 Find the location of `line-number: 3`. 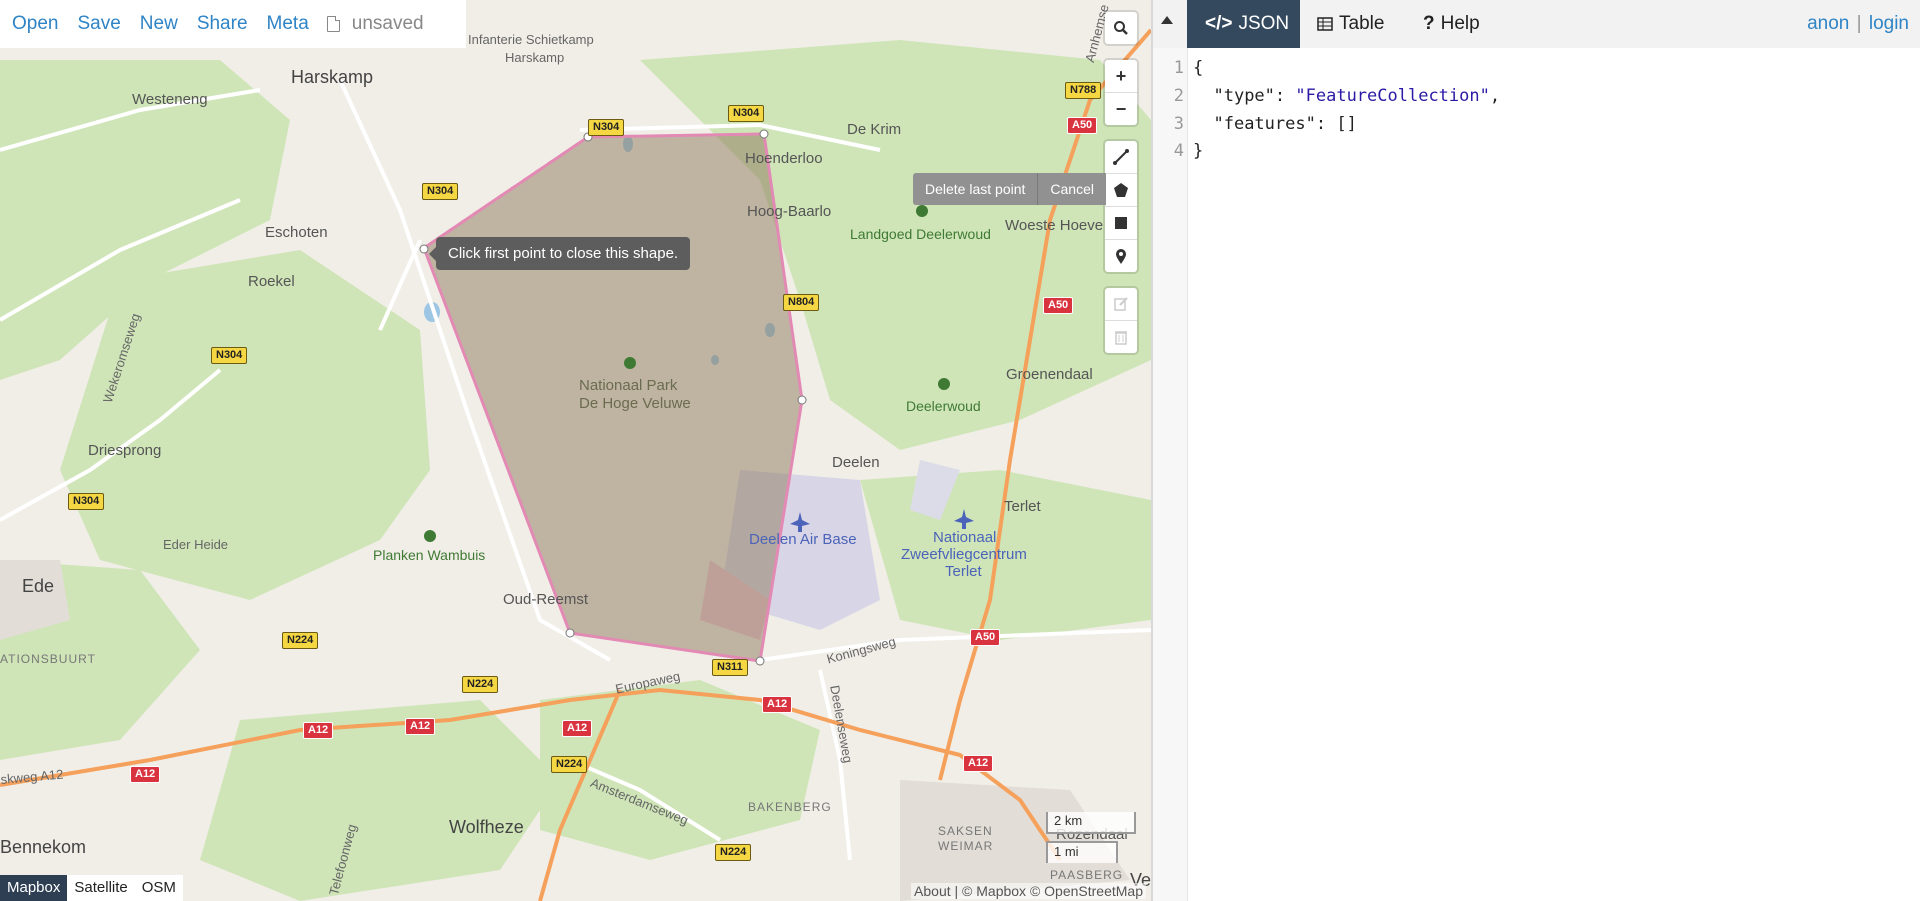

line-number: 3 is located at coordinates (1178, 124).